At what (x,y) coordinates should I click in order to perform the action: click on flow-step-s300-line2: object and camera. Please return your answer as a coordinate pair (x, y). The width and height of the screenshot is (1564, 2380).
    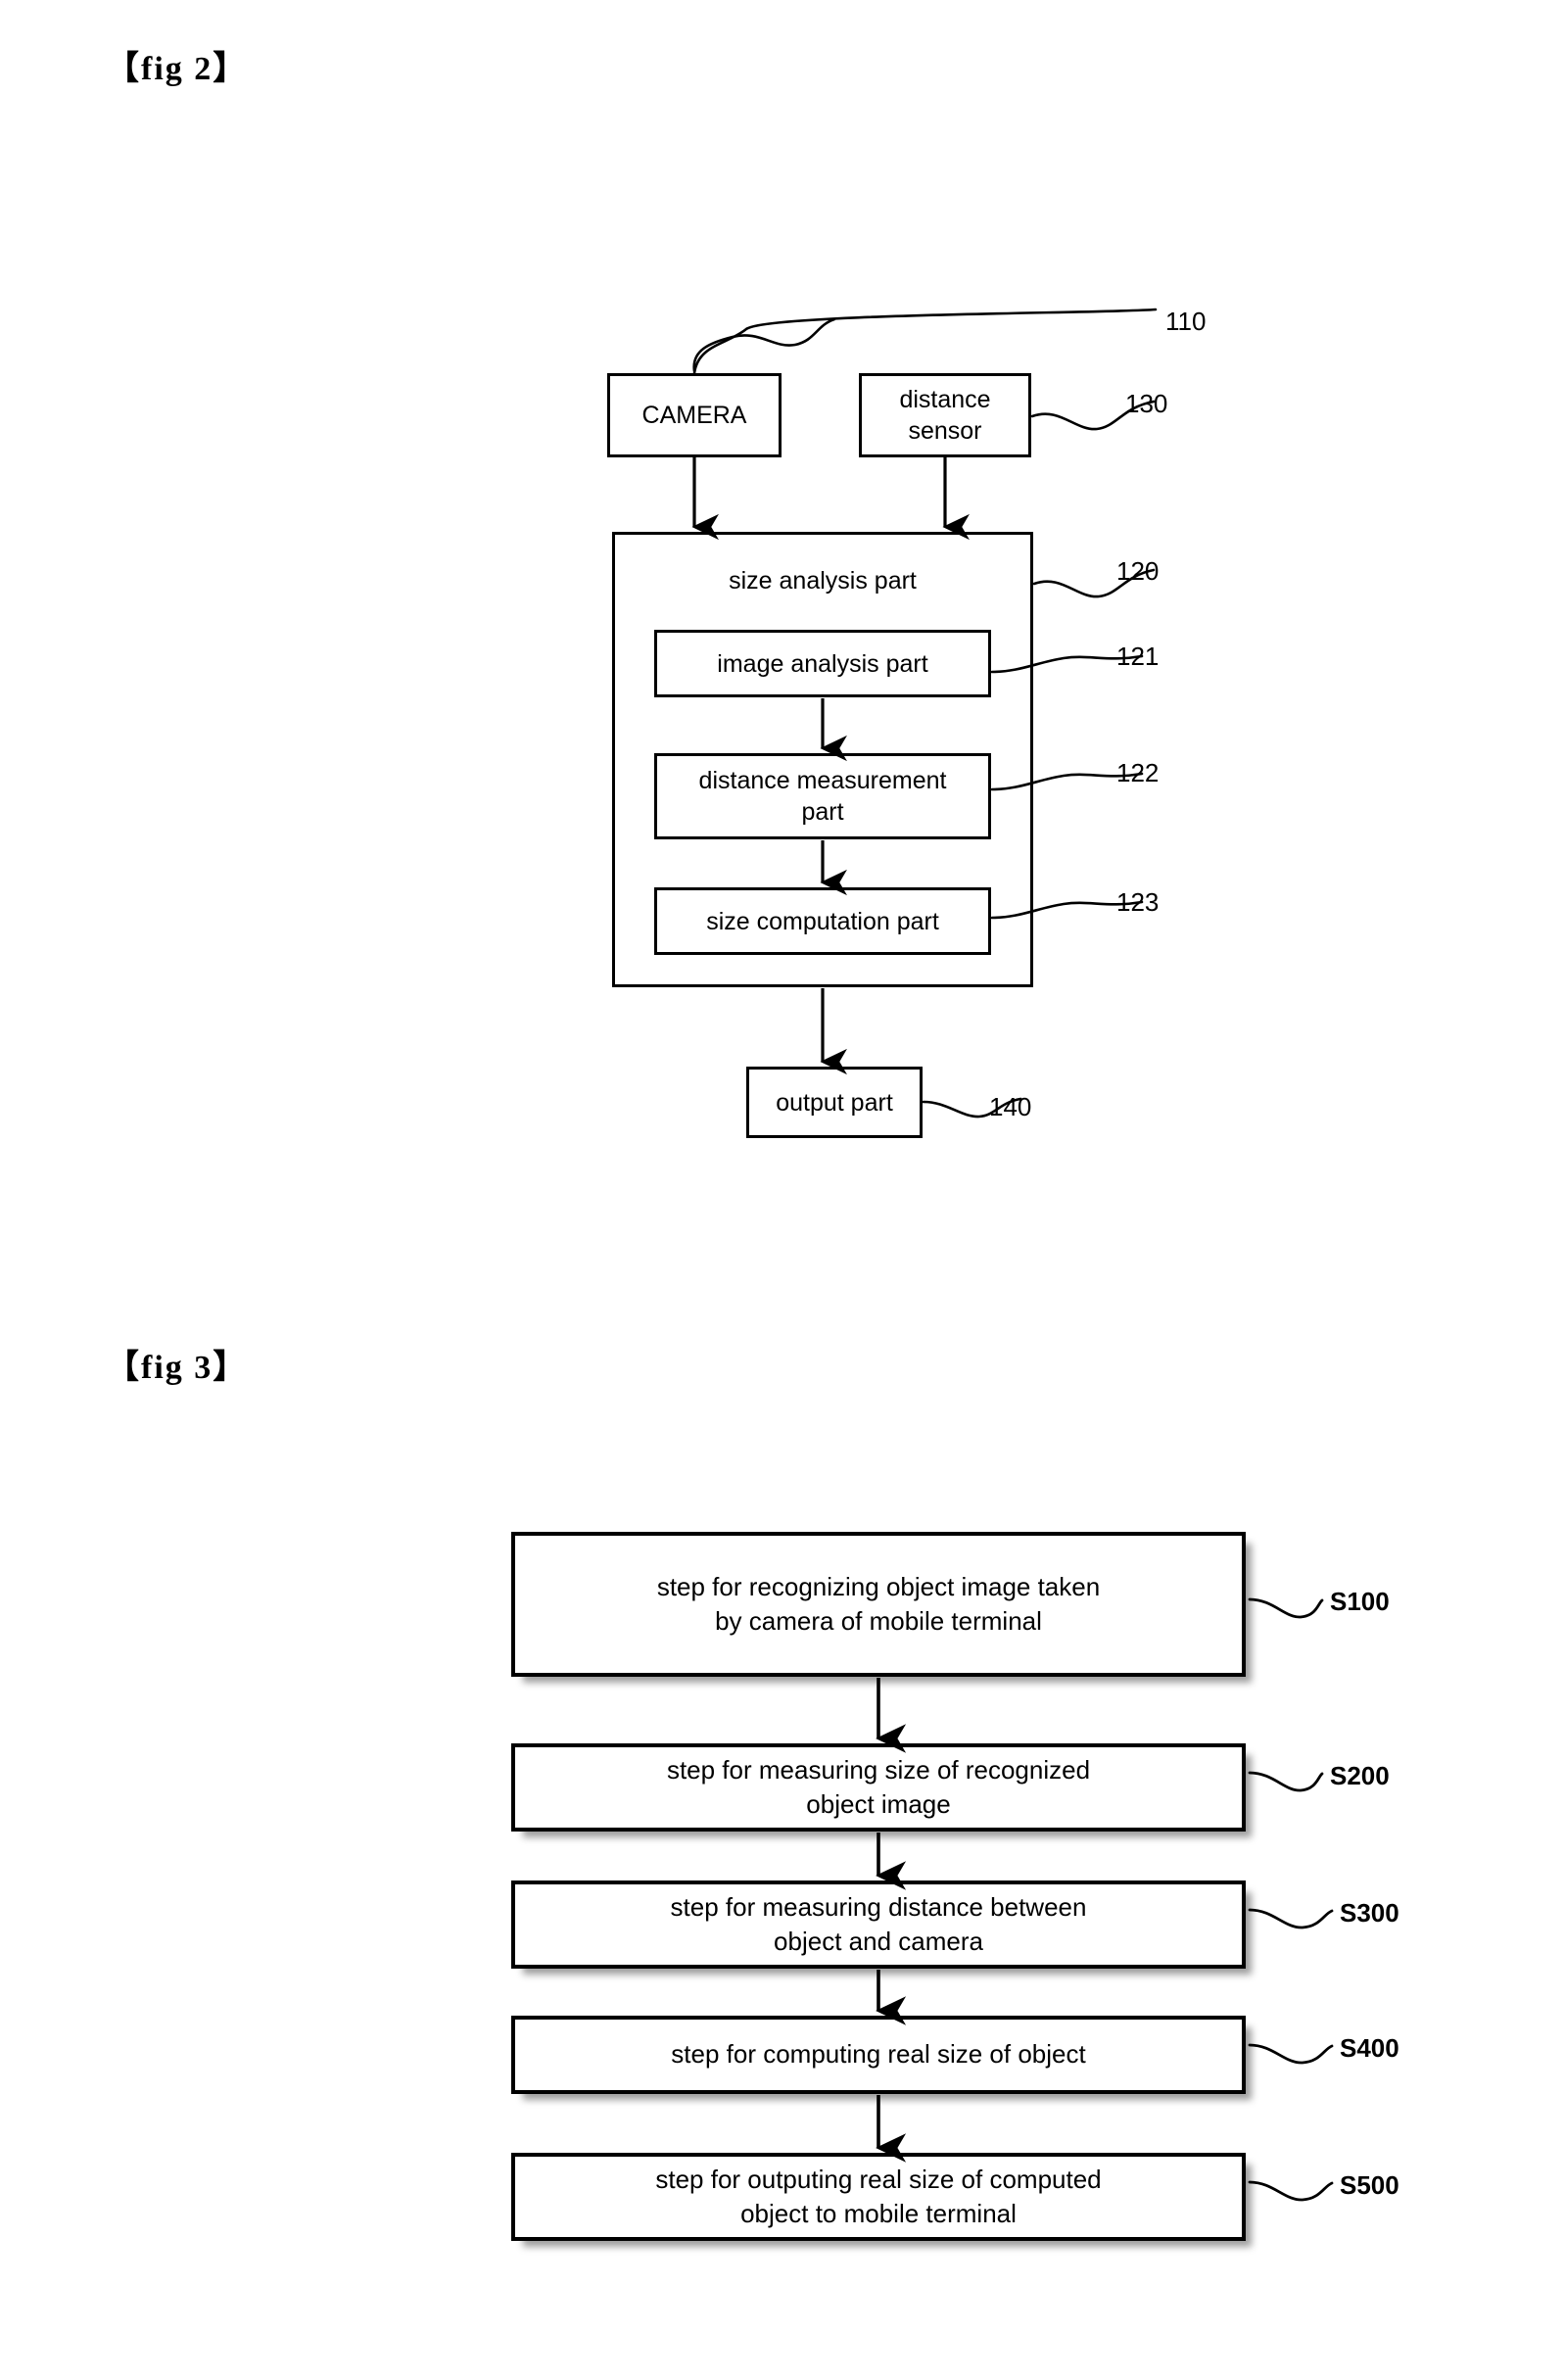
    Looking at the image, I should click on (878, 1941).